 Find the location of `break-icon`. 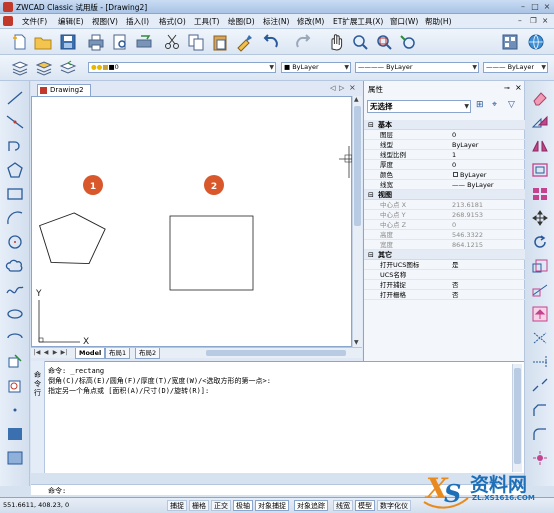

break-icon is located at coordinates (540, 386).